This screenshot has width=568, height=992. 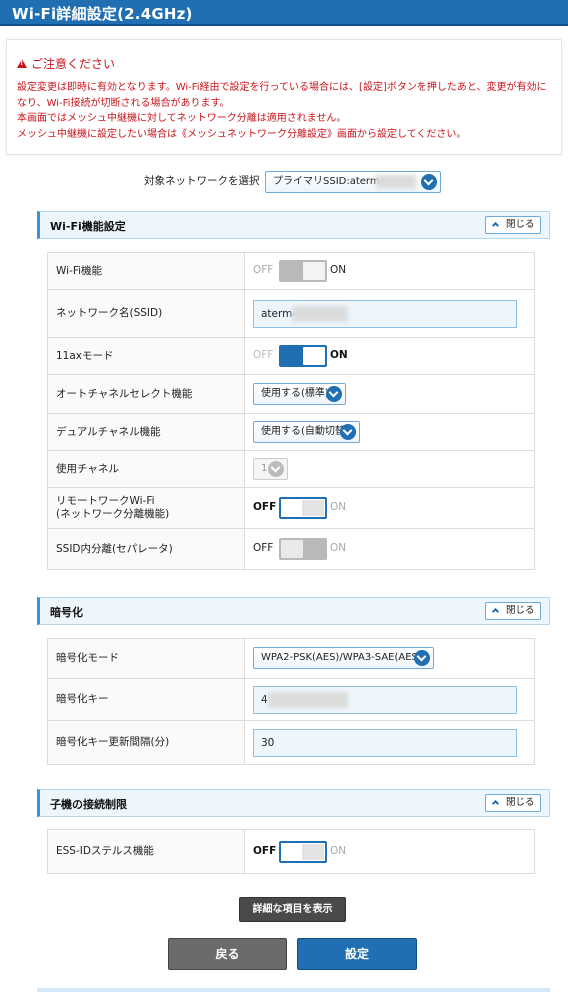 I want to click on table-row: オートチャネルセレクト機能 使用する(標準), so click(x=291, y=394).